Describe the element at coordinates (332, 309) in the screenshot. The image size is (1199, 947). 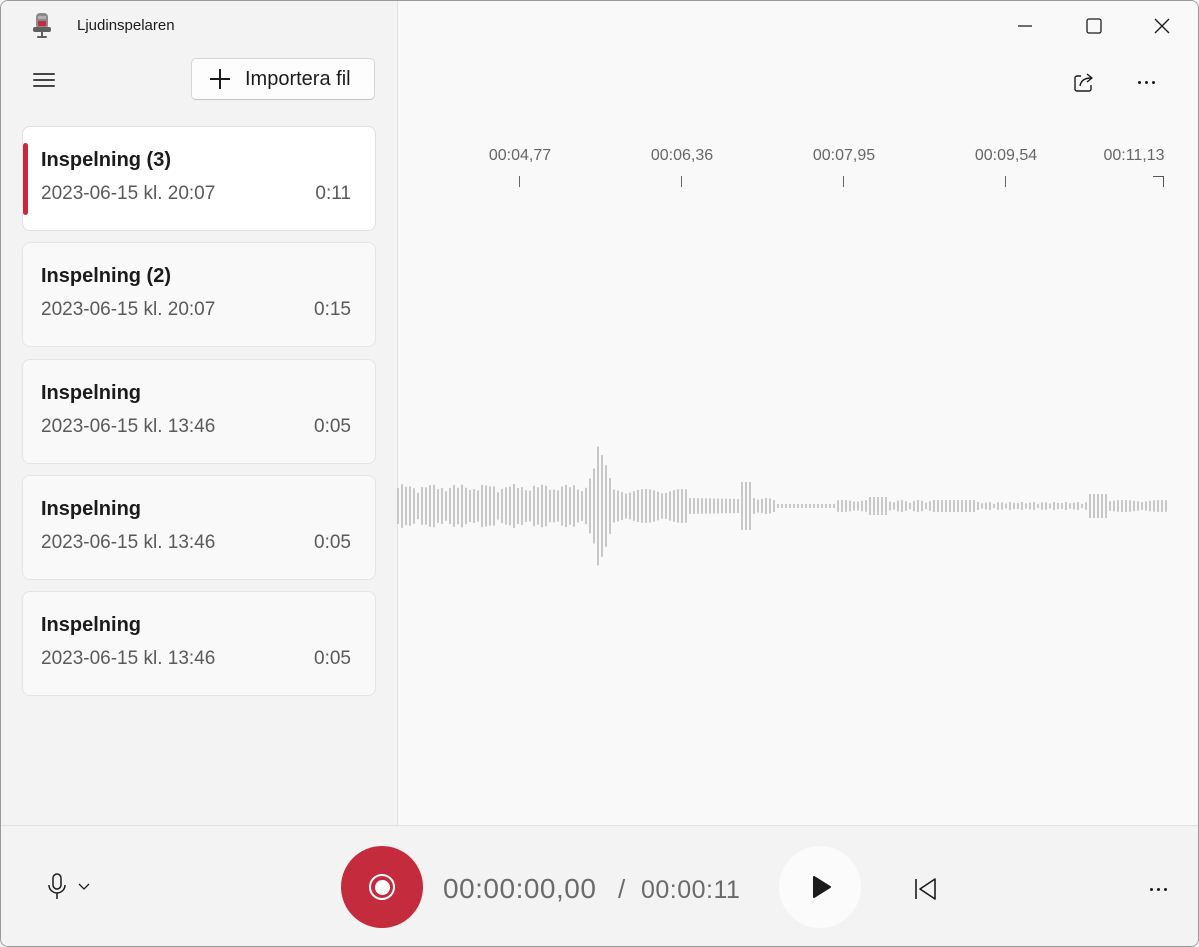
I see `recording-duration: 0:15` at that location.